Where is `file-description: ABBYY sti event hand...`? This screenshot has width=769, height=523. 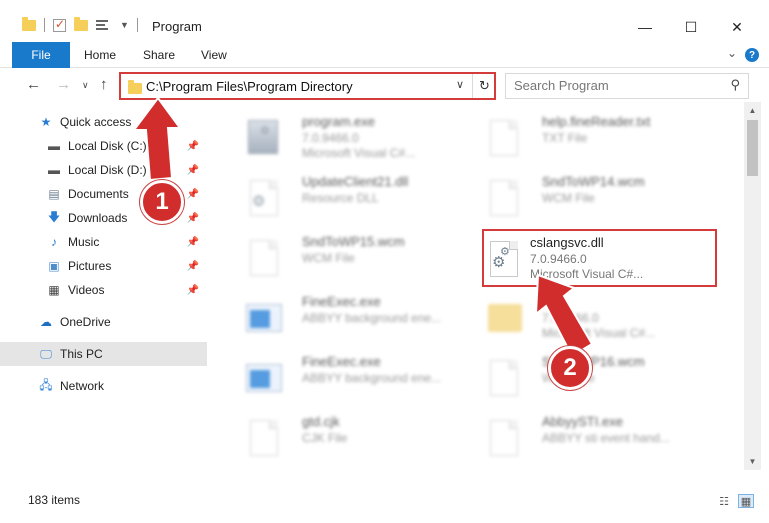
file-description: ABBYY sti event hand... is located at coordinates (606, 438).